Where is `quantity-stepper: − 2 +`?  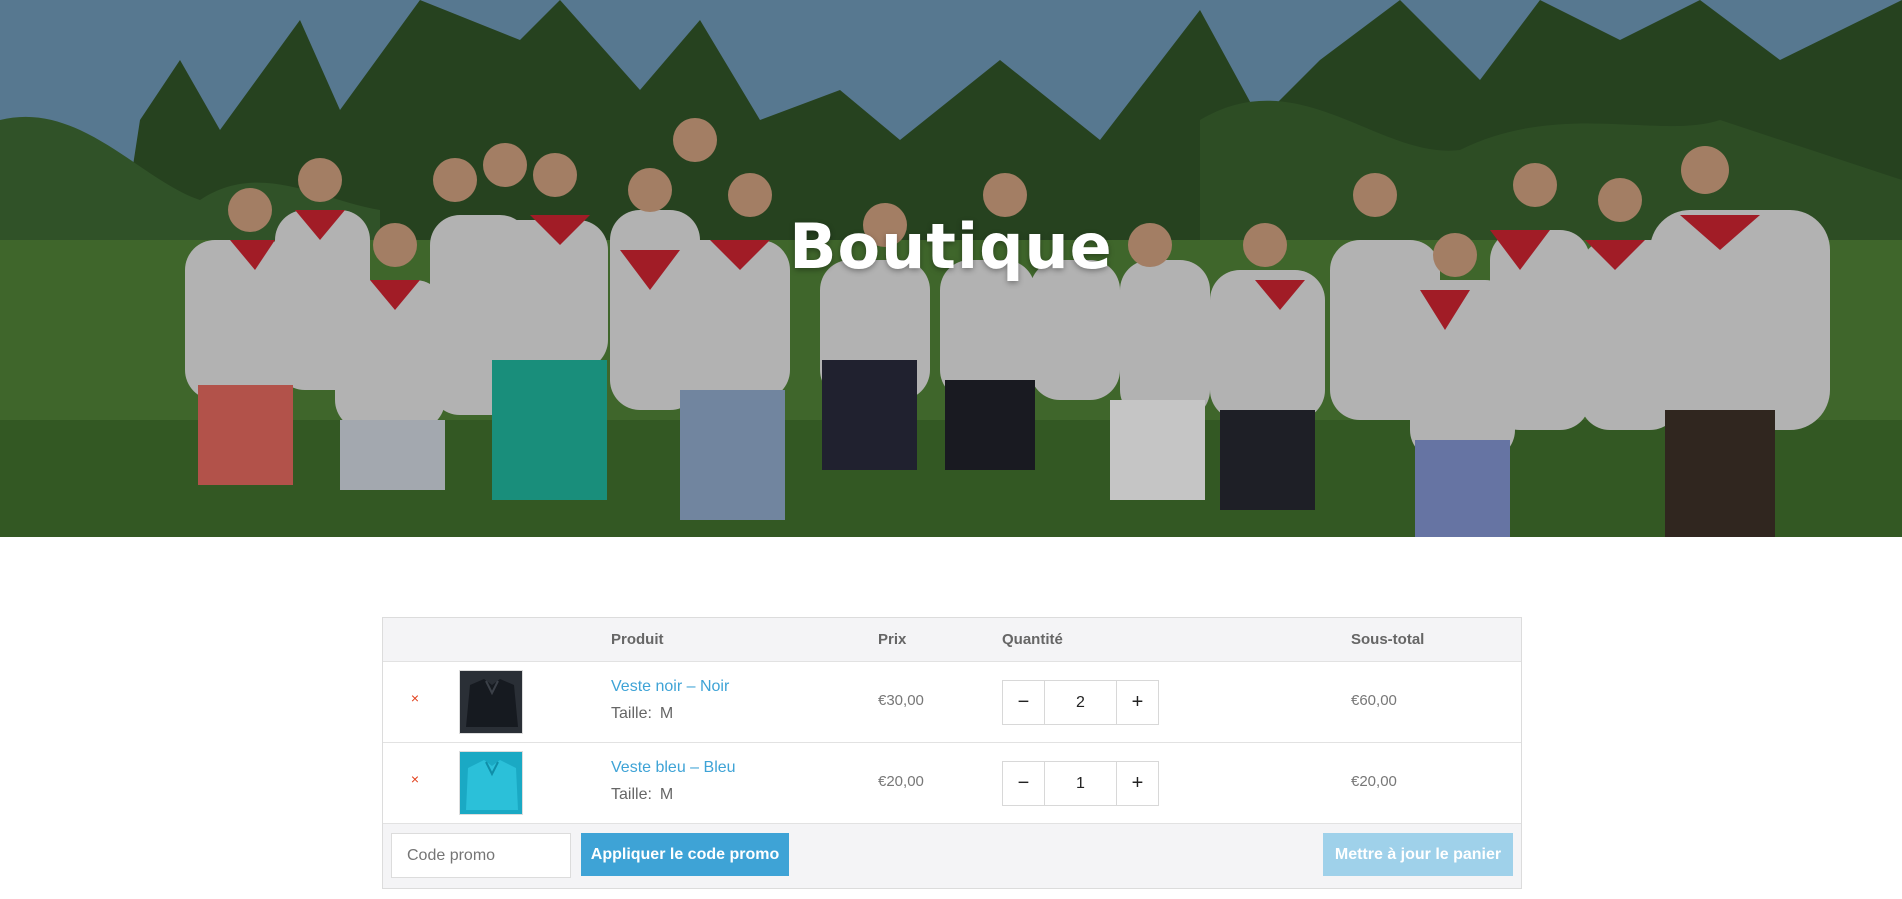 quantity-stepper: − 2 + is located at coordinates (1080, 702).